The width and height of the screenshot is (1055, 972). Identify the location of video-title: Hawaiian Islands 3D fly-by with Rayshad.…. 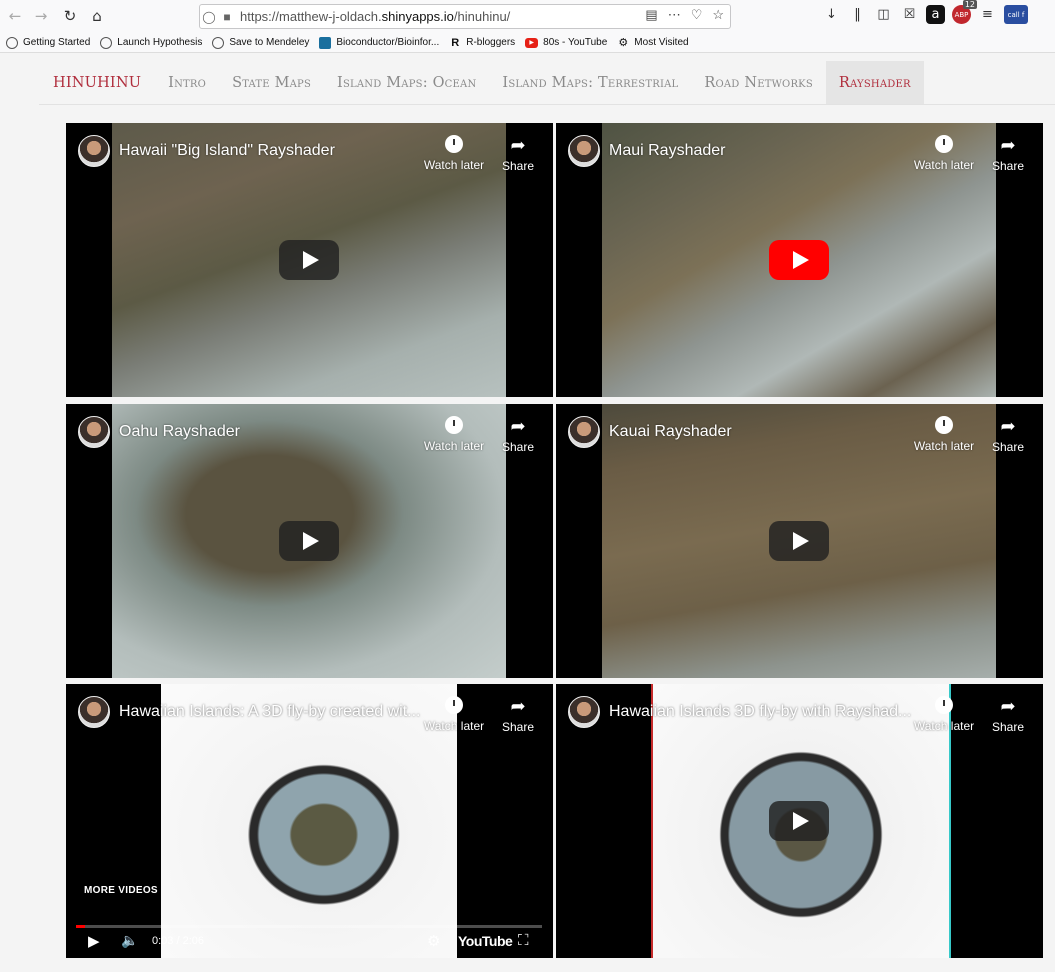
(760, 712).